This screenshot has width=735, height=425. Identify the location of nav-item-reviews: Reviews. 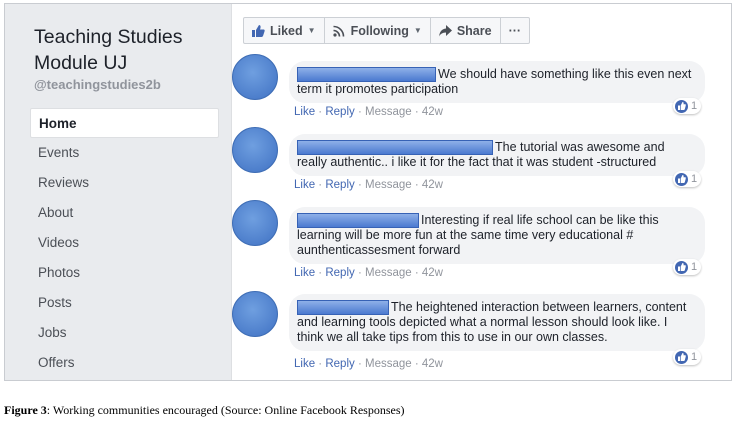
(124, 183).